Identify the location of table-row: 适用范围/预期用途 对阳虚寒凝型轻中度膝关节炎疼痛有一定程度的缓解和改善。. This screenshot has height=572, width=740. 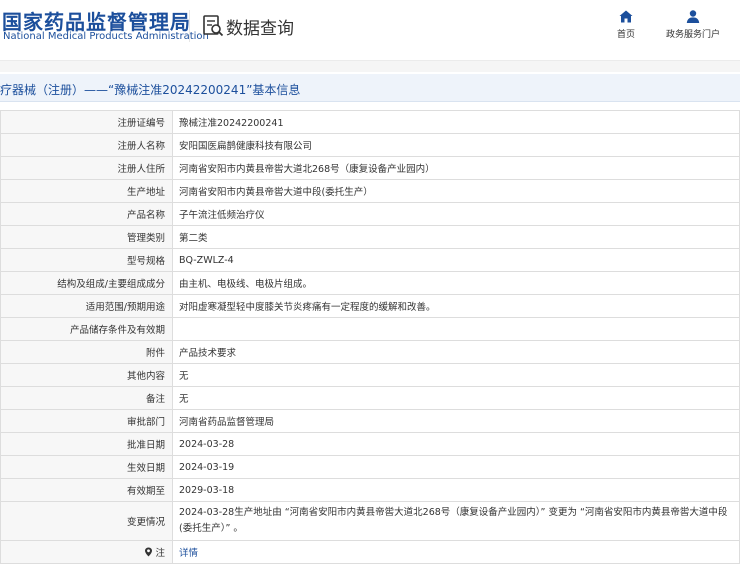
(370, 306).